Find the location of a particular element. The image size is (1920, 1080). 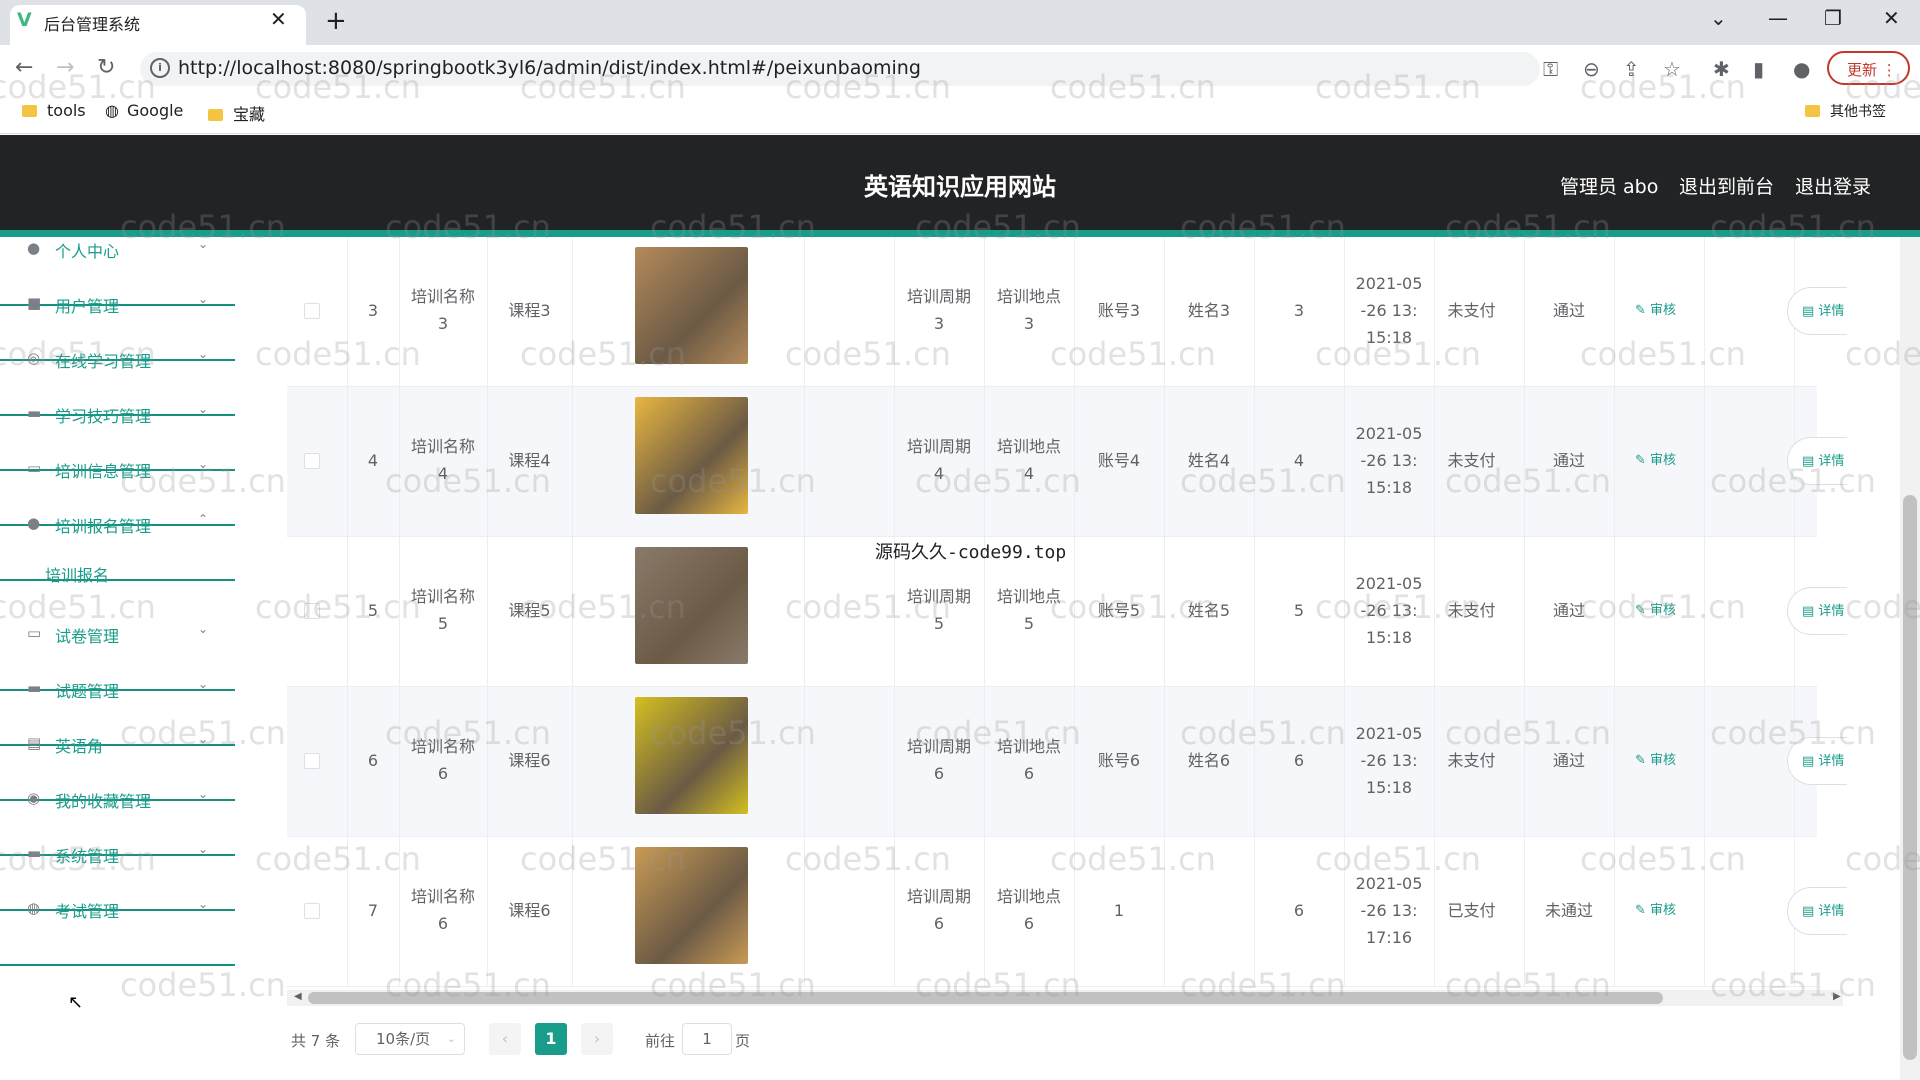

back-to-front-link: 退出到前台 is located at coordinates (1726, 185).